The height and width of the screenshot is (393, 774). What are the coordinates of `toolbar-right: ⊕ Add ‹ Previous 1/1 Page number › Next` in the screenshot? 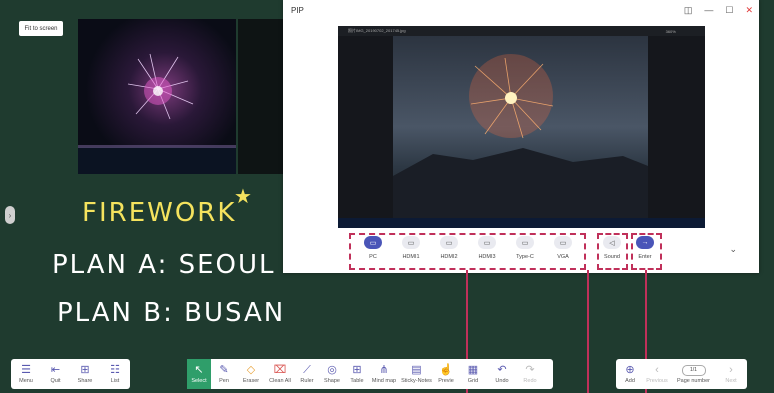 It's located at (681, 374).